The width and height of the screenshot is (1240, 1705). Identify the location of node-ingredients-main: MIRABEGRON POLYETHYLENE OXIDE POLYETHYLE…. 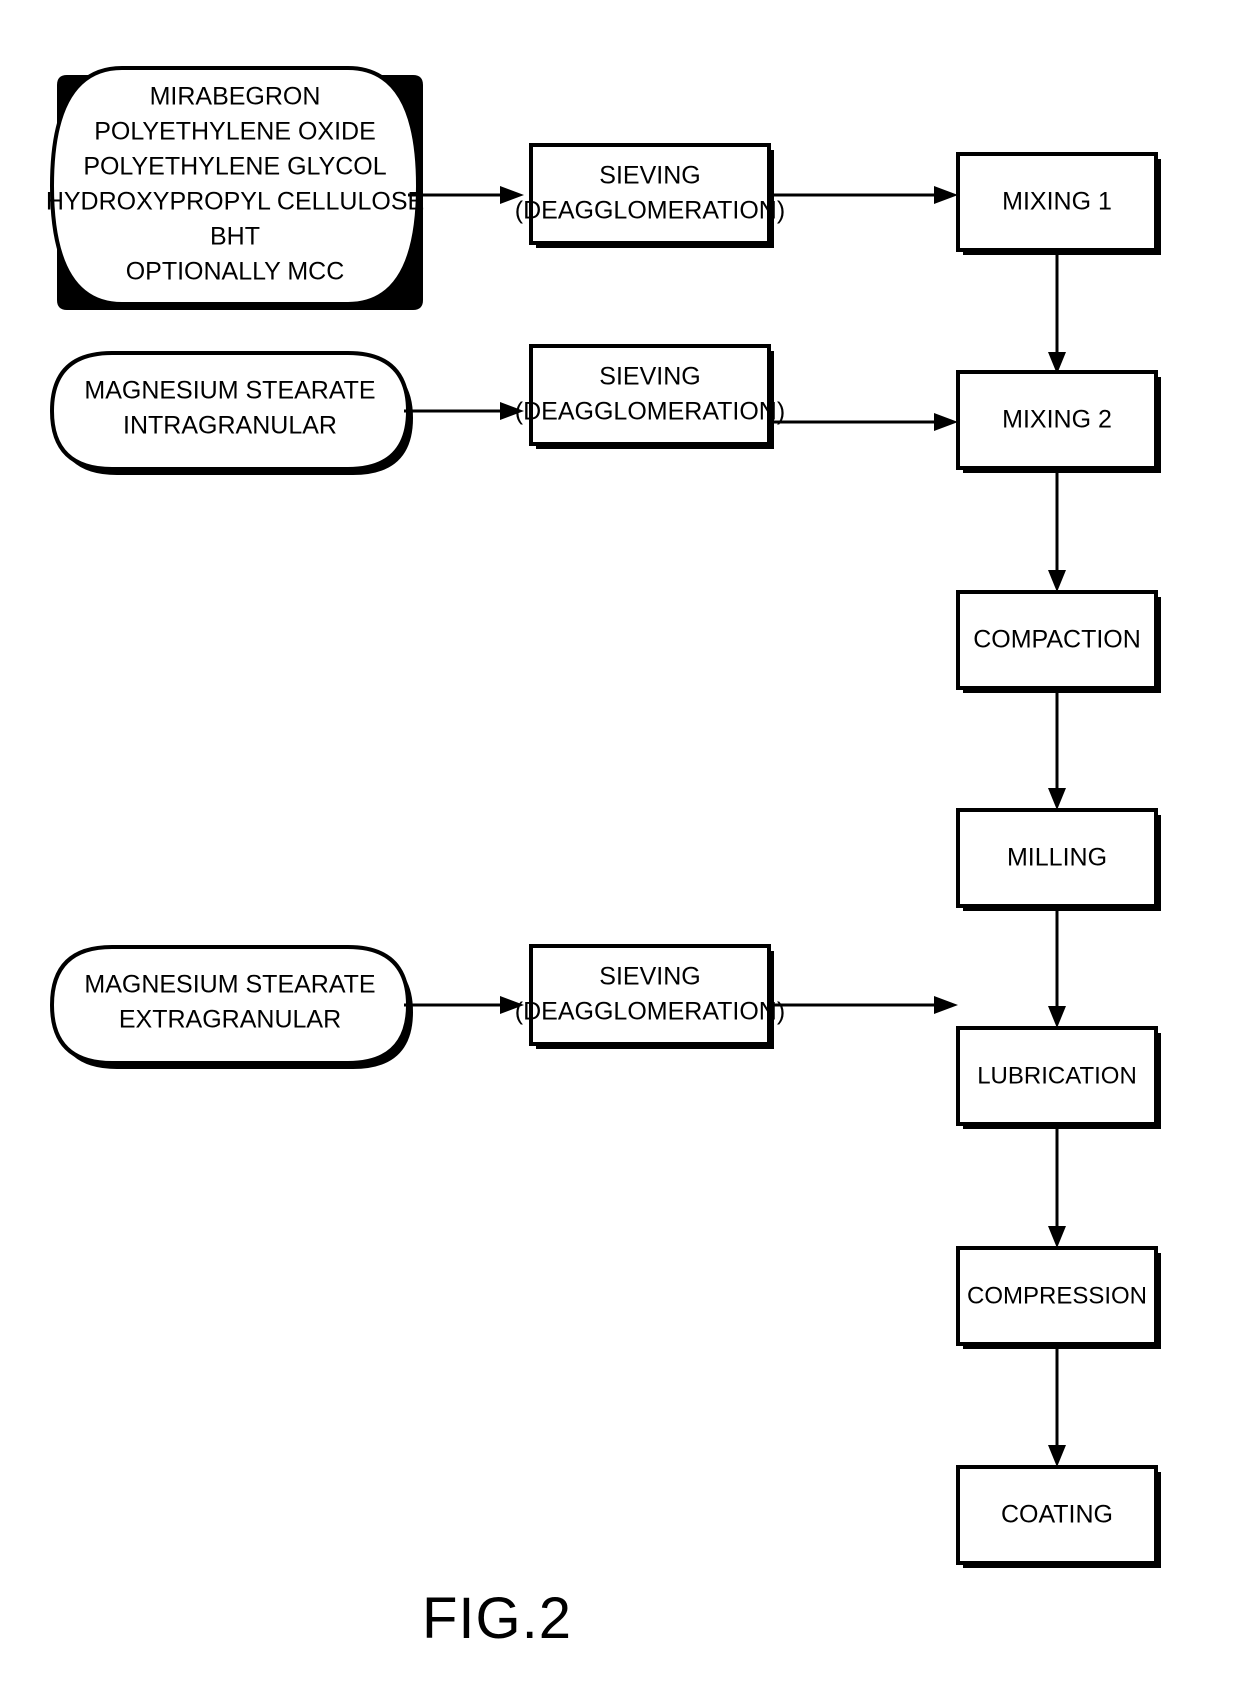
(235, 188).